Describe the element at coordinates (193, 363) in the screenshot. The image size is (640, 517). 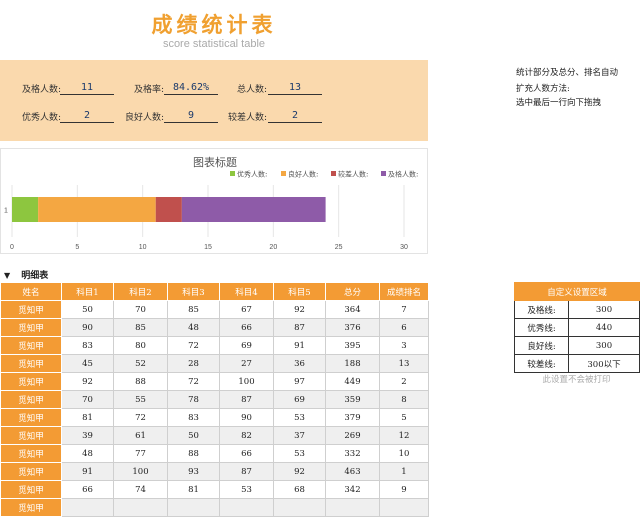
I see `score-cell: 28` at that location.